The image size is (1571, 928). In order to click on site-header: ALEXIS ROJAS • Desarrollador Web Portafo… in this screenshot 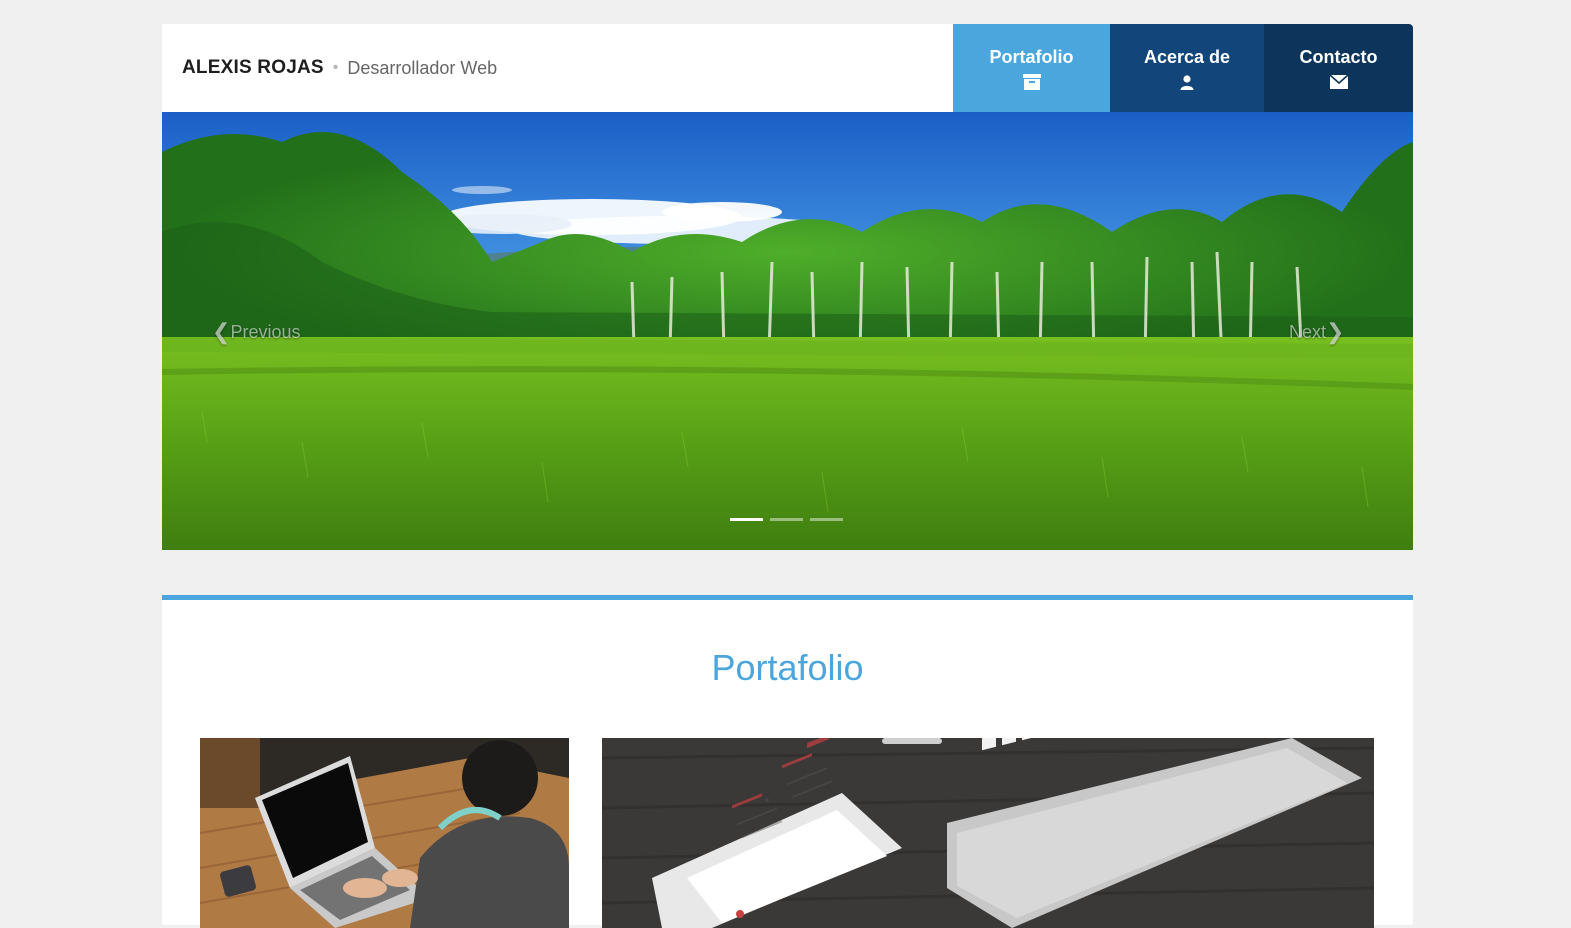, I will do `click(787, 68)`.